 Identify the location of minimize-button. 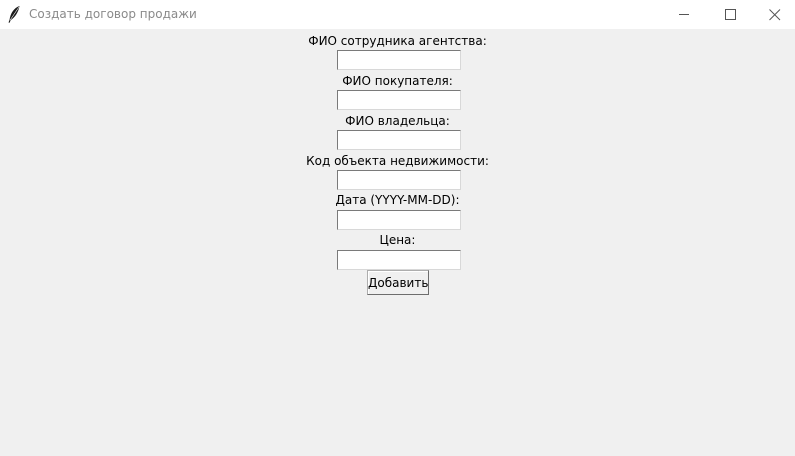
(685, 14).